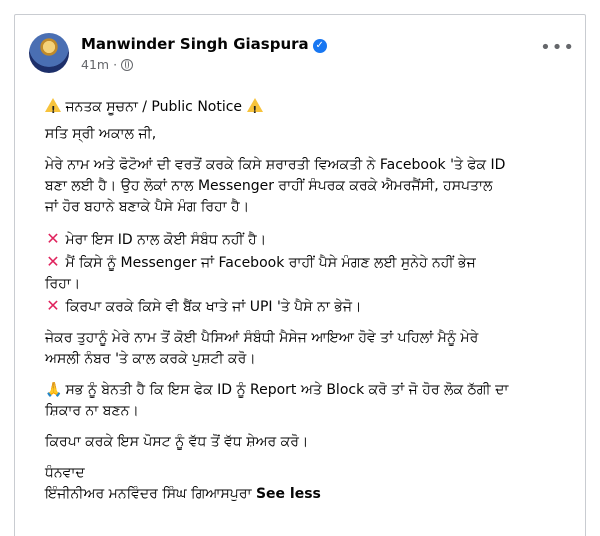  Describe the element at coordinates (148, 494) in the screenshot. I see `signature-text: ਇੰਜੀਨੀਅਰ ਮਨਵਿੰਦਰ ਸਿੰਘ ਗਿਆਸਪੁਰਾ` at that location.